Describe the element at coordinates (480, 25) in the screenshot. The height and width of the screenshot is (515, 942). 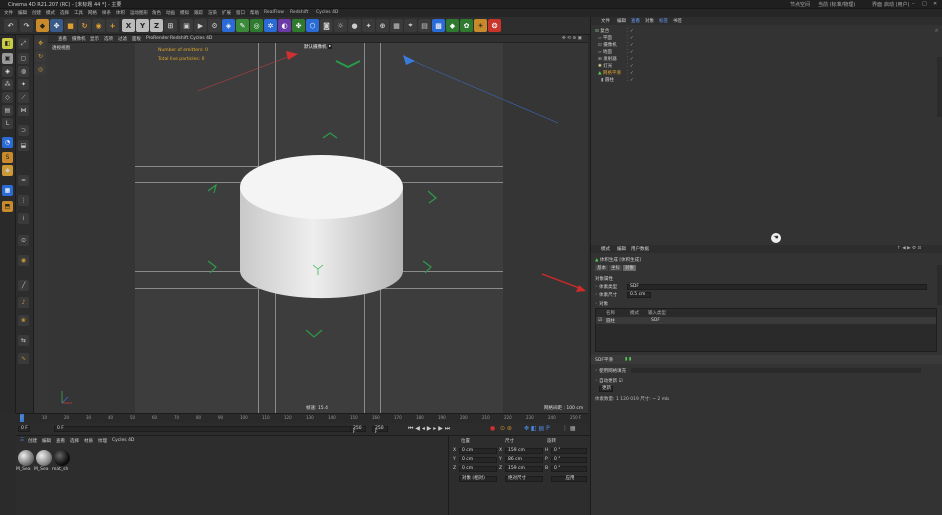
I see `redshift-icon: ☀` at that location.